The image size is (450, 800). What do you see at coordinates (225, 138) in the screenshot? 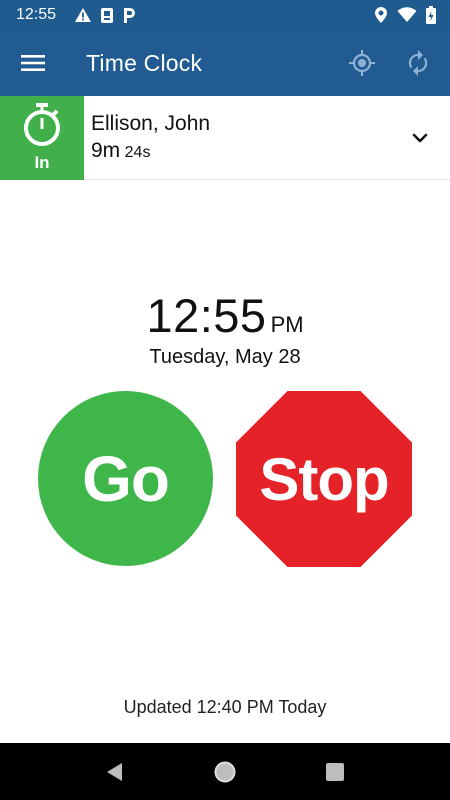
I see `employee-row: In Ellison, John 9m 24s` at bounding box center [225, 138].